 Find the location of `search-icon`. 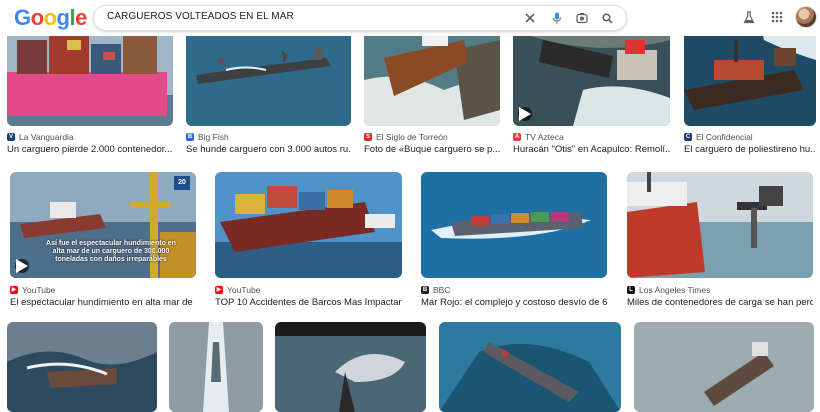

search-icon is located at coordinates (607, 18).